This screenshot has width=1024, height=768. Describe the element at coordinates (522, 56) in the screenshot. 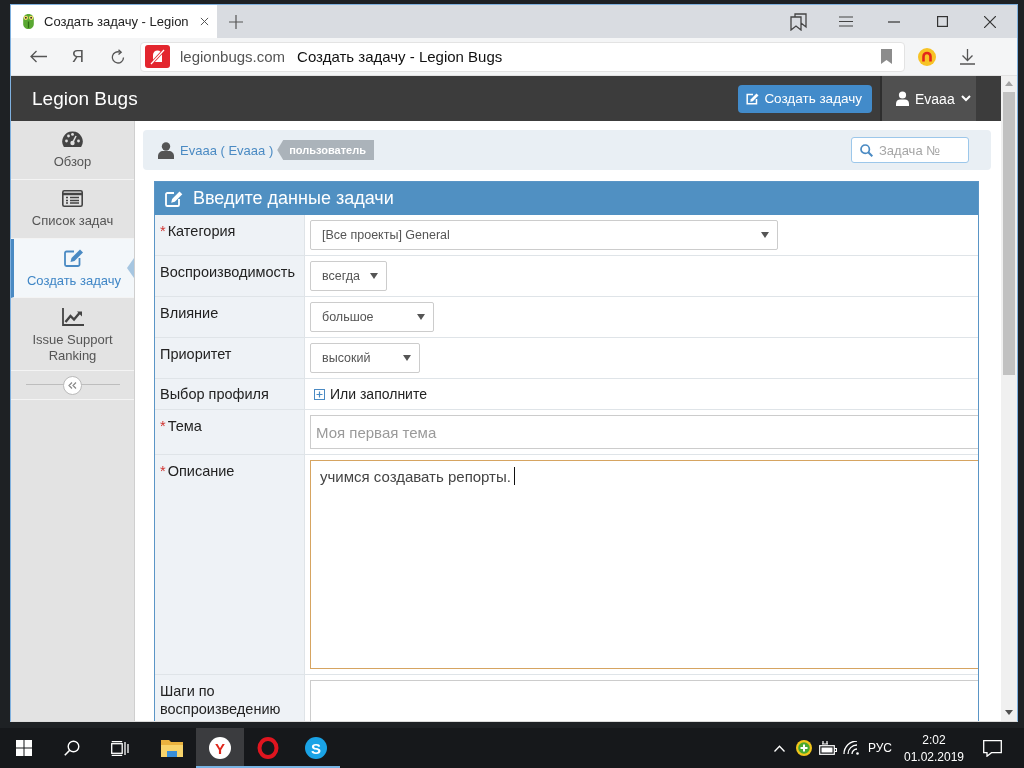

I see `address-bar: legionbugs.com Создать задачу - Legion Bugs` at that location.